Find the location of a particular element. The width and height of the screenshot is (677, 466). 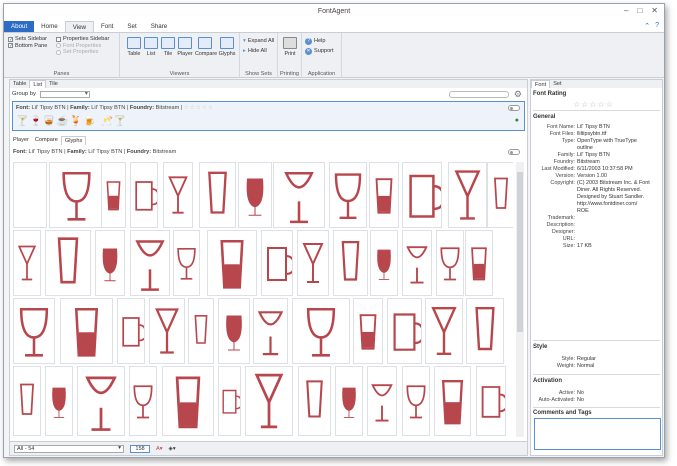

comments-textarea is located at coordinates (597, 434).